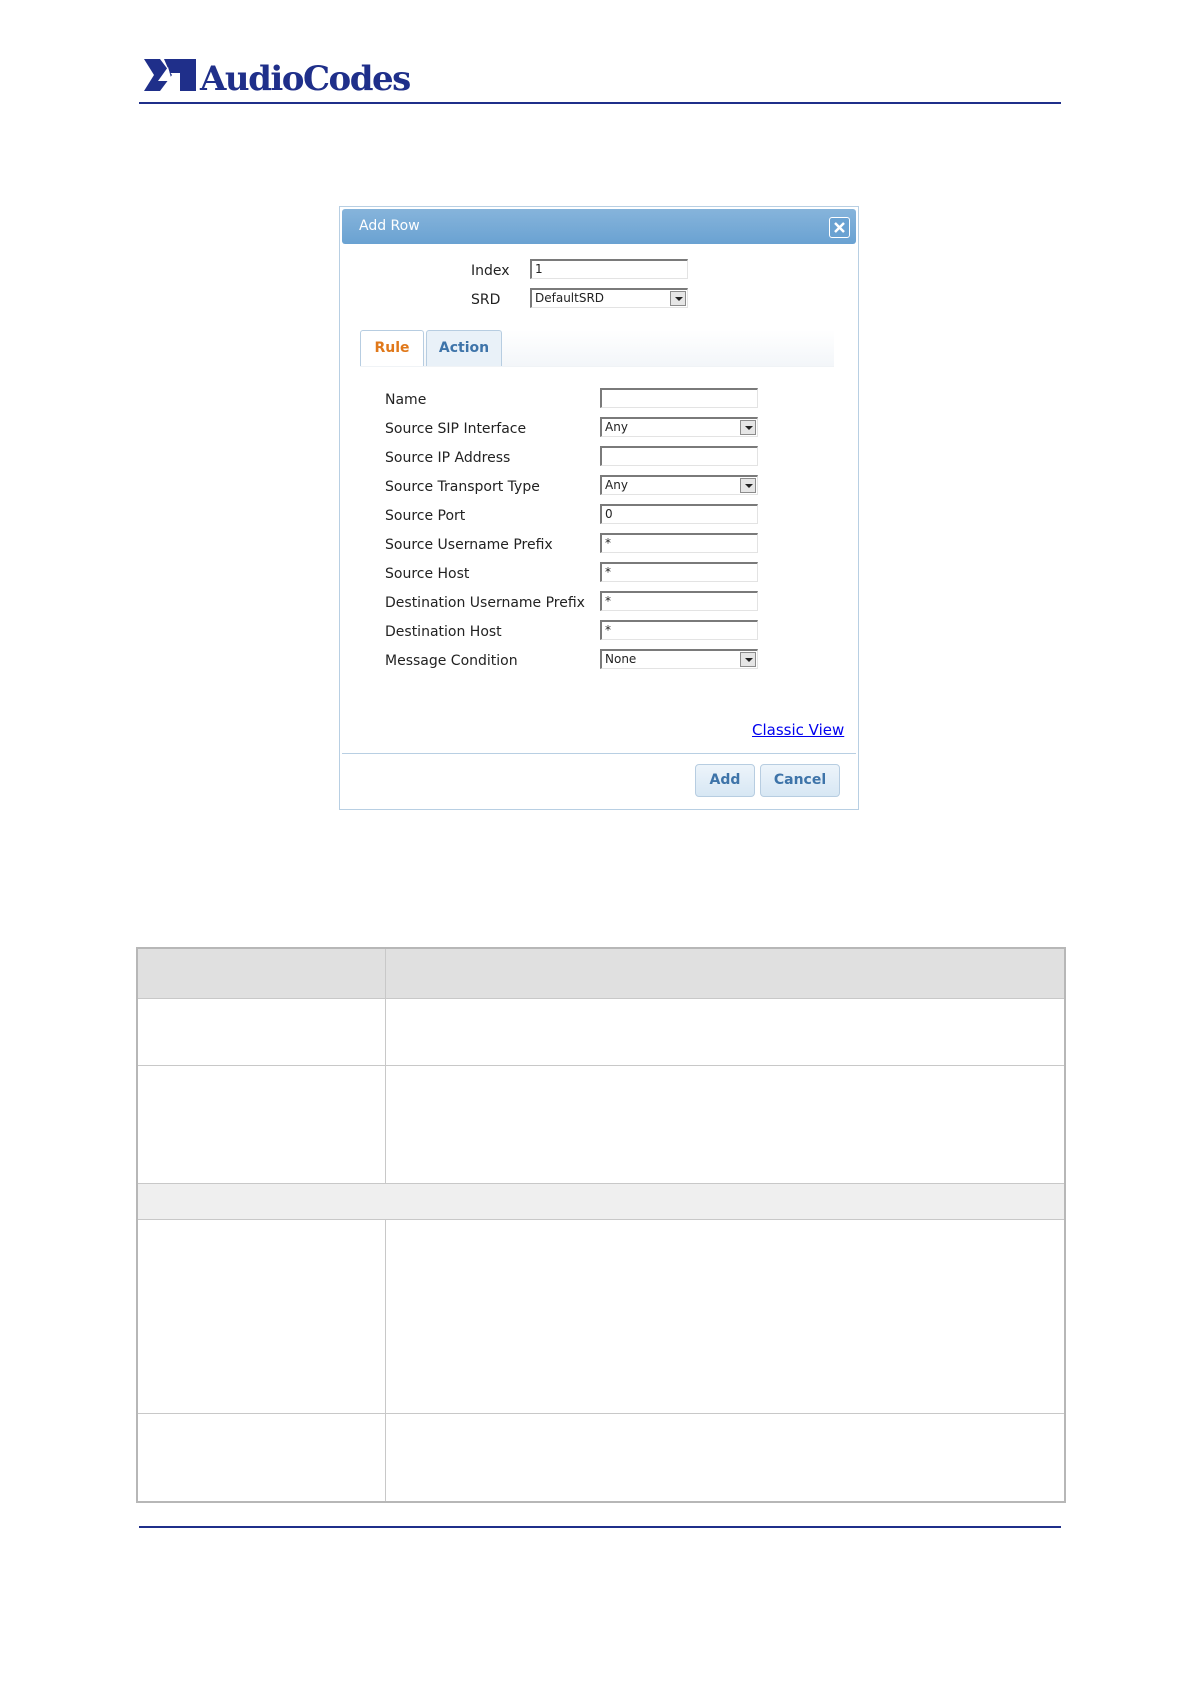 This screenshot has height=1683, width=1191. I want to click on dialog-title: Add Row, so click(389, 226).